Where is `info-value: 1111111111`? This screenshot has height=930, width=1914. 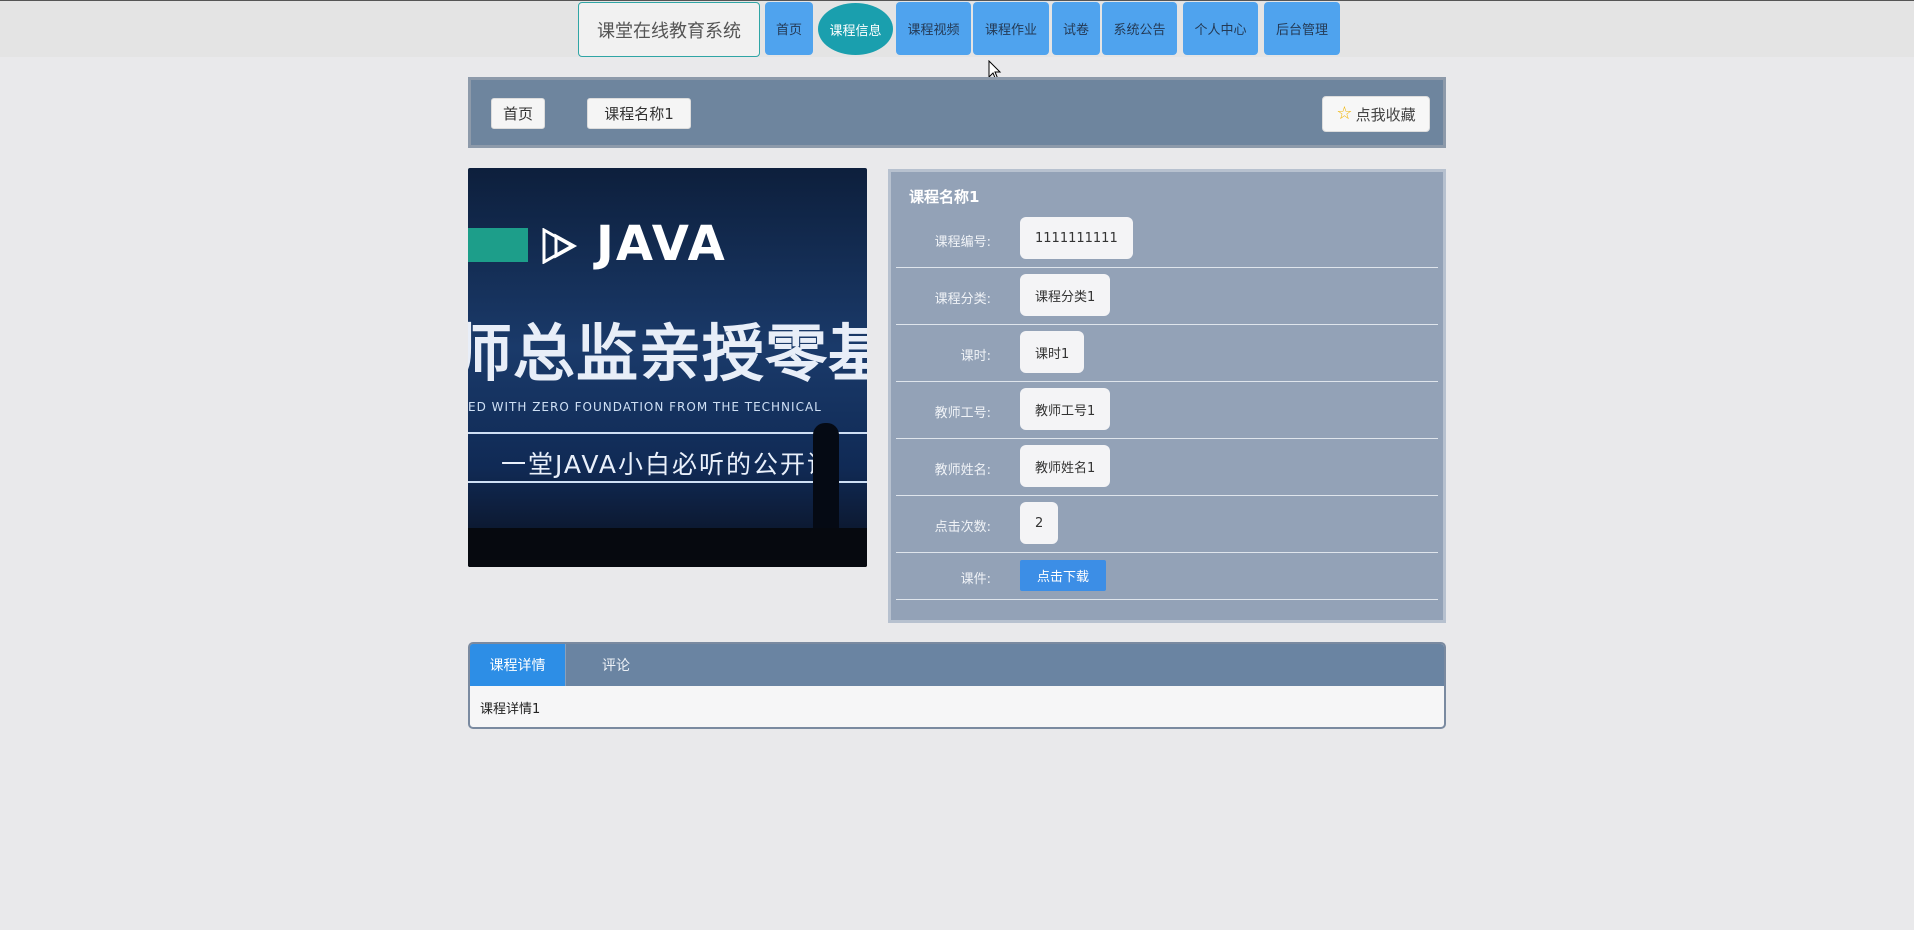 info-value: 1111111111 is located at coordinates (1076, 238).